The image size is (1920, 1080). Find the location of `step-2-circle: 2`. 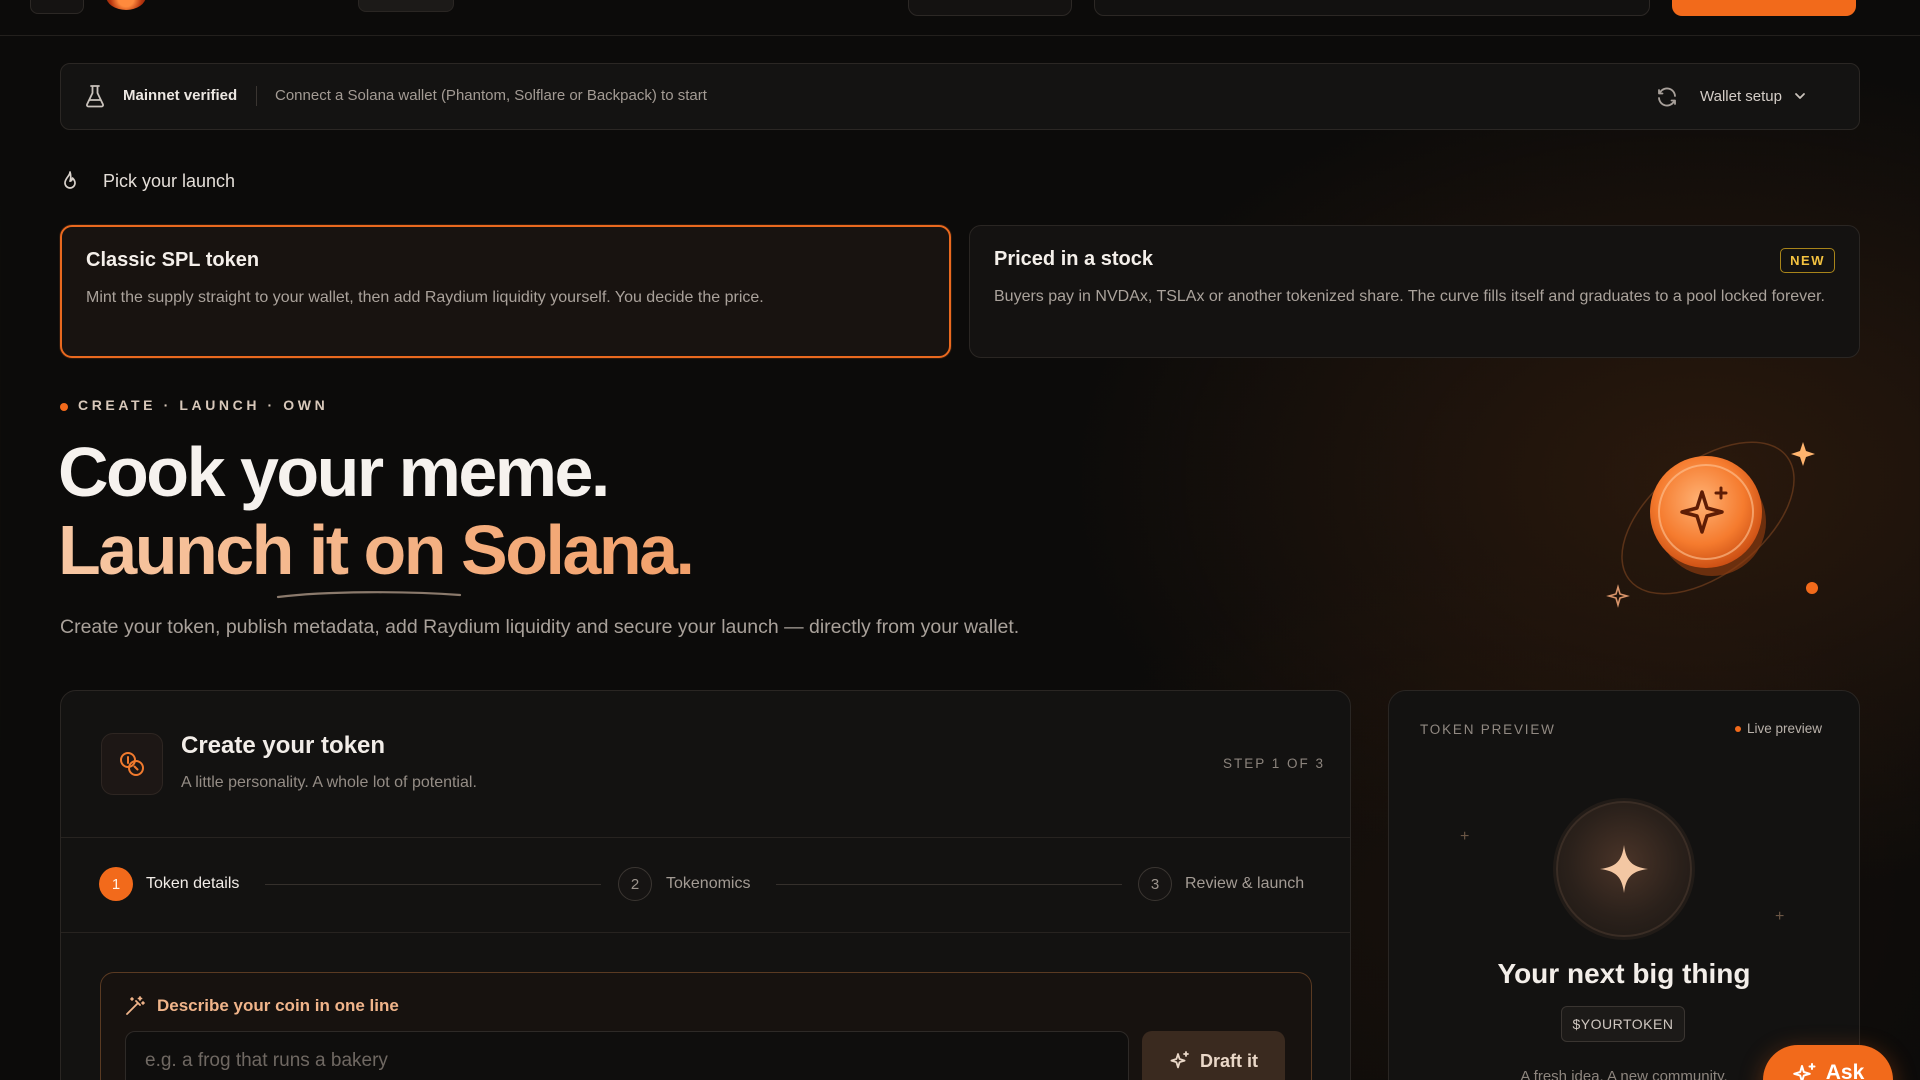

step-2-circle: 2 is located at coordinates (635, 884).